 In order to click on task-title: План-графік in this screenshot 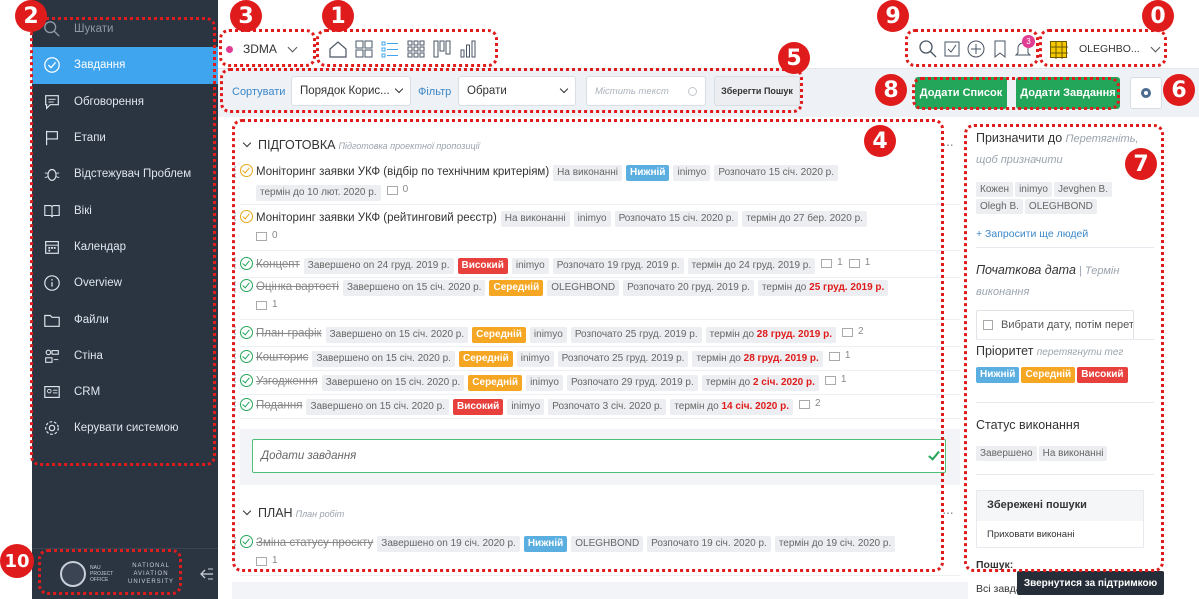, I will do `click(289, 334)`.